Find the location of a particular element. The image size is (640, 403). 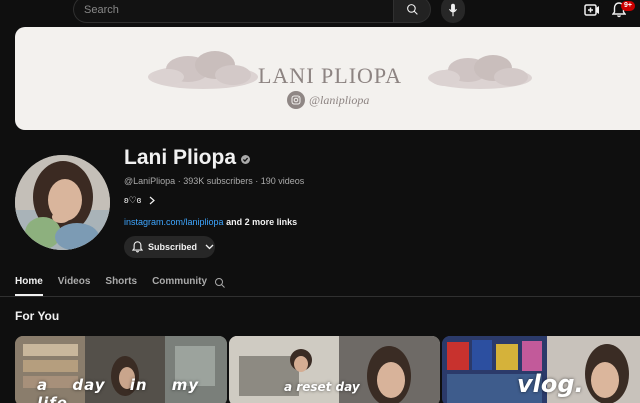

instagram-icon is located at coordinates (296, 100).